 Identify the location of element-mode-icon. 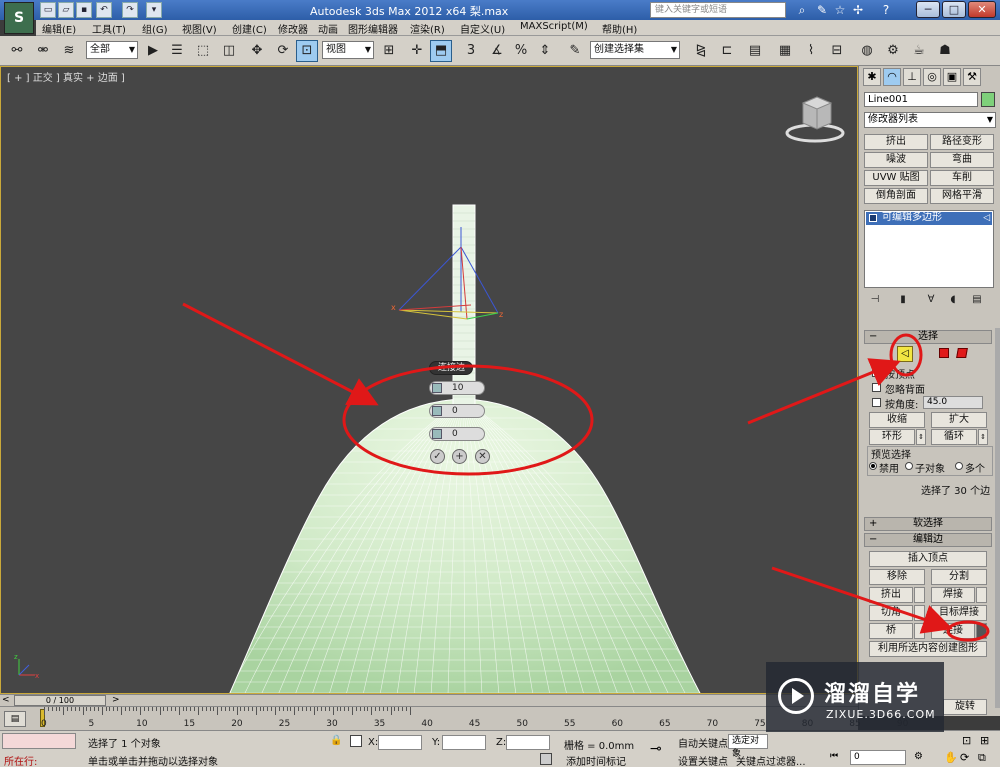
(962, 353).